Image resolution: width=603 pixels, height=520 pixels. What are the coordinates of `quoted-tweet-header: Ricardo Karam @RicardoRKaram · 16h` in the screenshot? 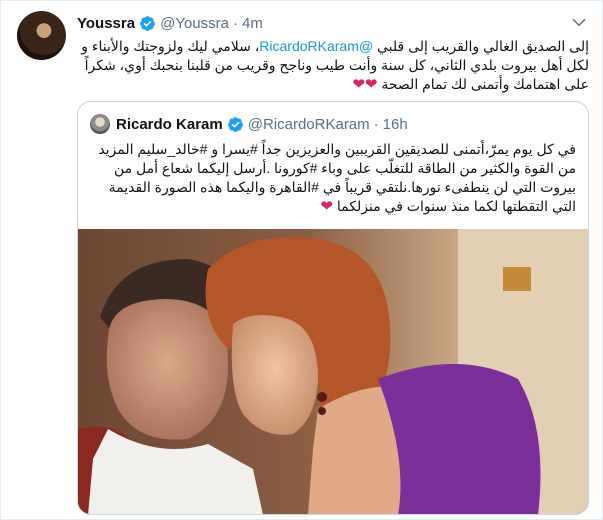 It's located at (262, 124).